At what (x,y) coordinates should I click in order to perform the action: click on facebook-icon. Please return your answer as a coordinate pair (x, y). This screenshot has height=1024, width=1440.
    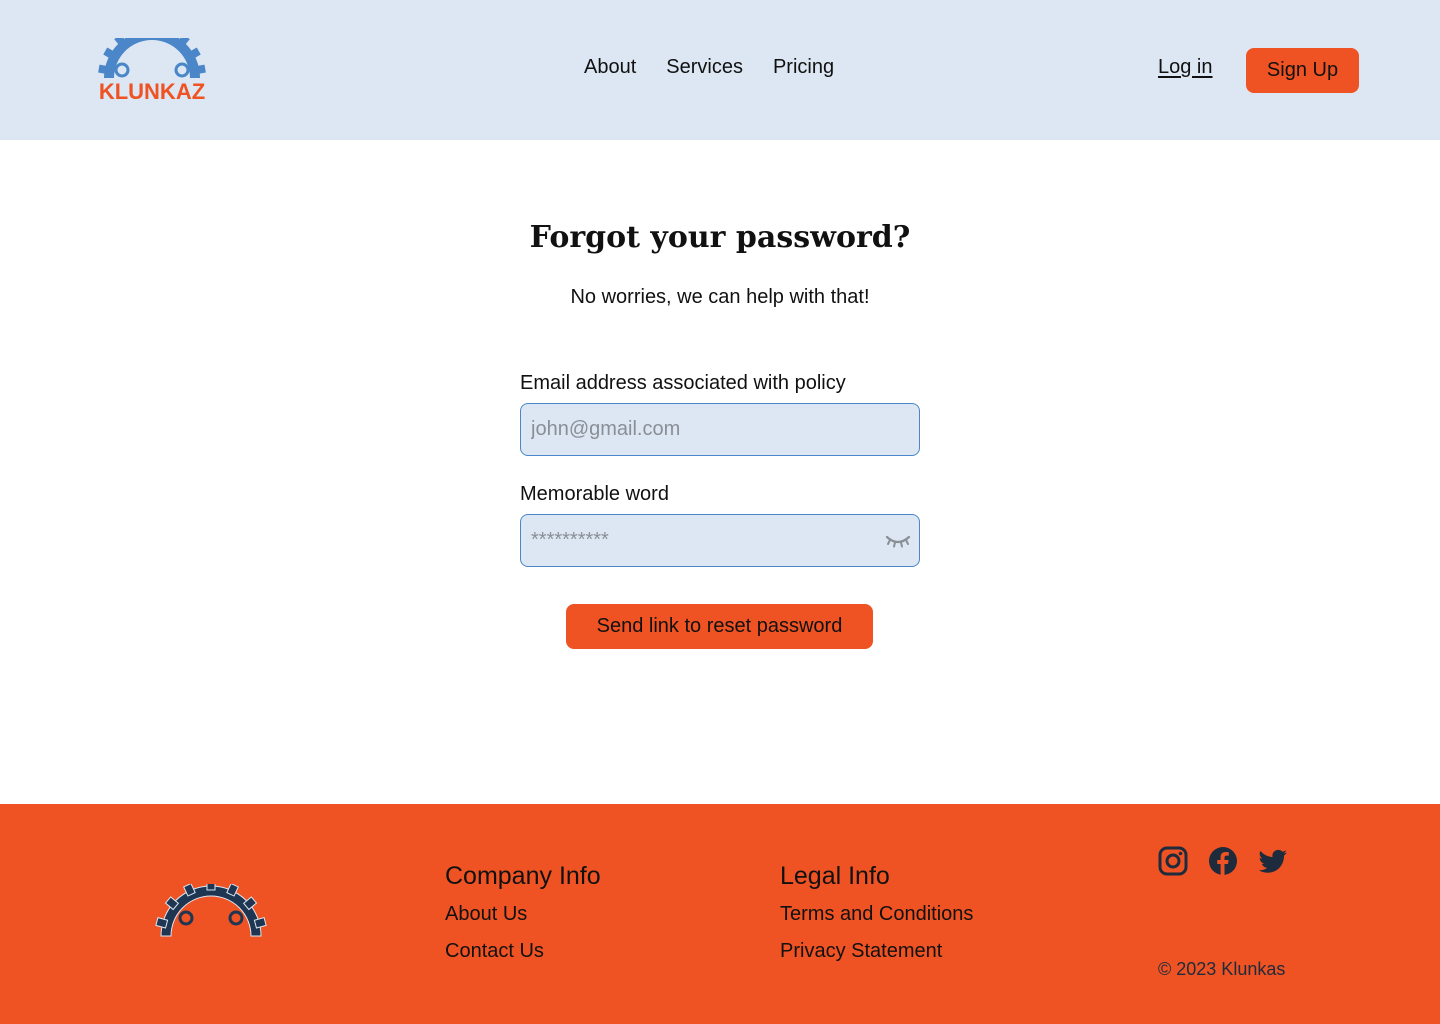
    Looking at the image, I should click on (1223, 861).